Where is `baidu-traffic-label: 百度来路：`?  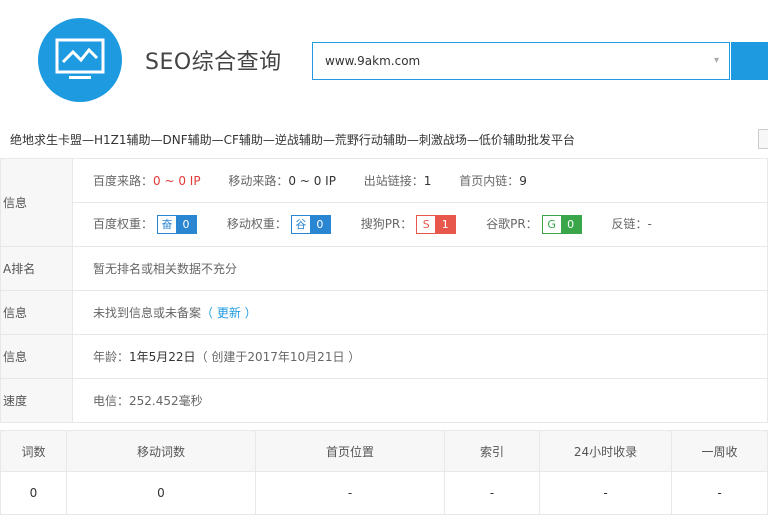 baidu-traffic-label: 百度来路： is located at coordinates (123, 181).